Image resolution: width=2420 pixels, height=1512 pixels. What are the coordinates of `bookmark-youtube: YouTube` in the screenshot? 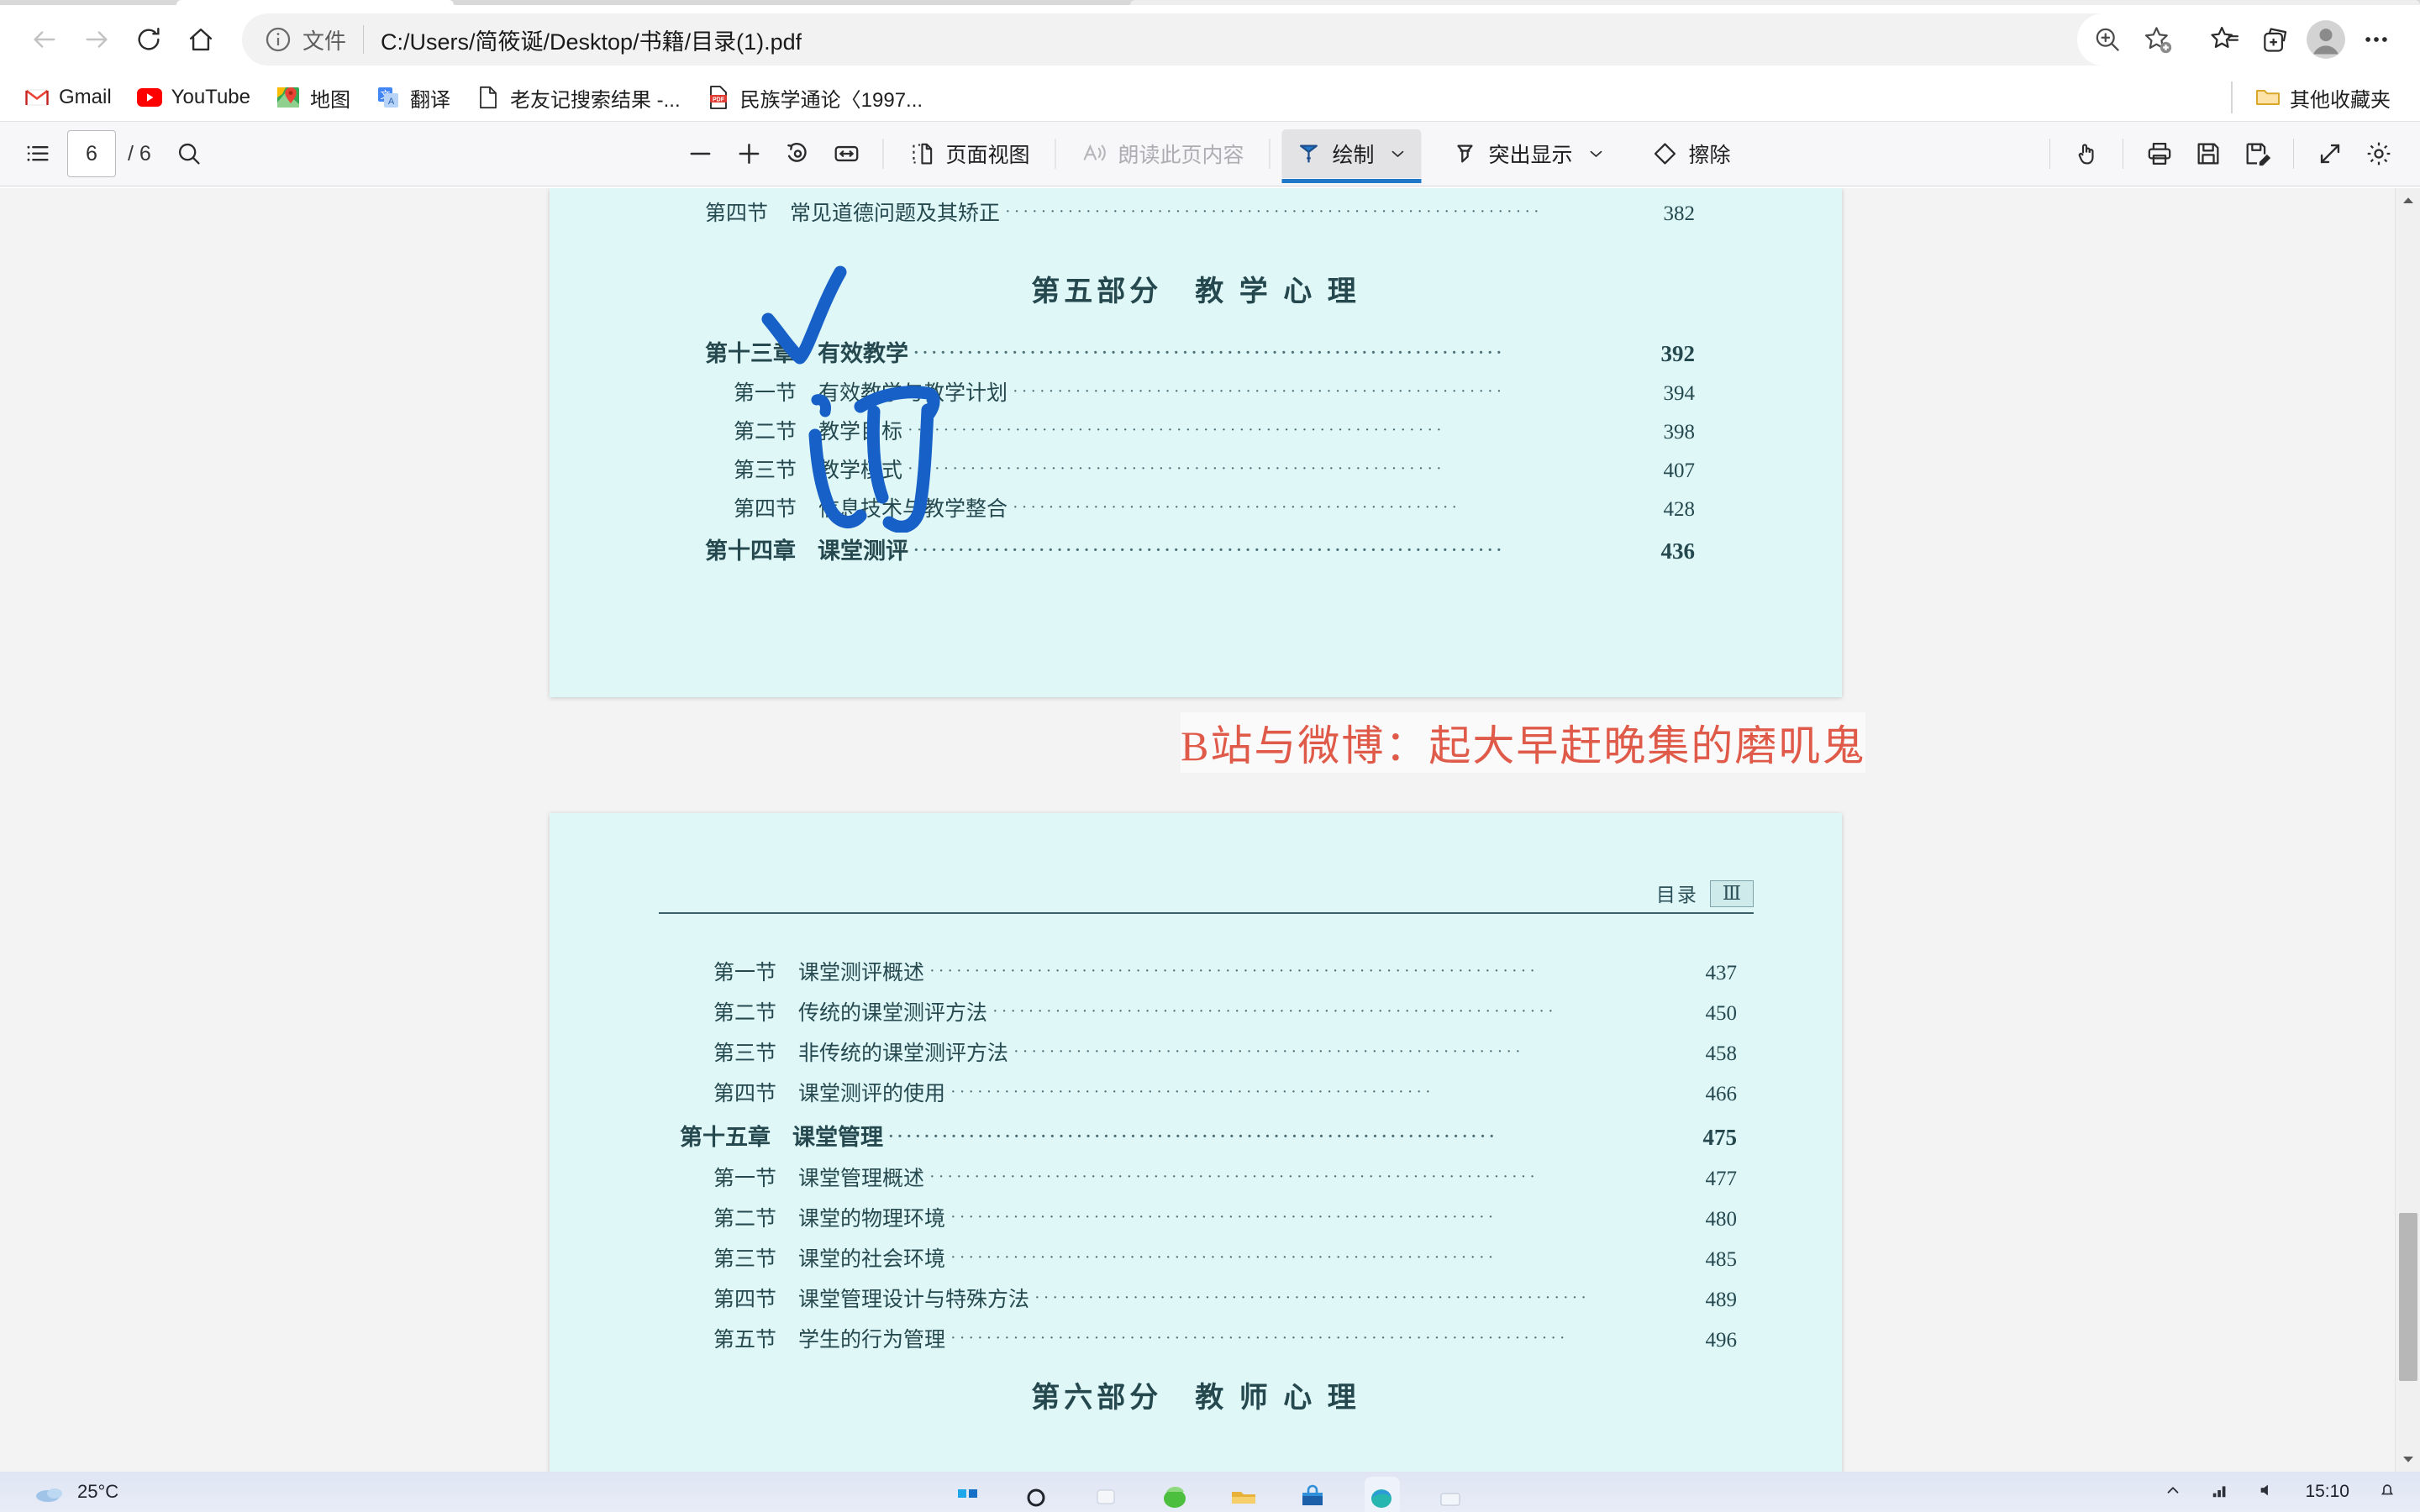 It's located at (193, 97).